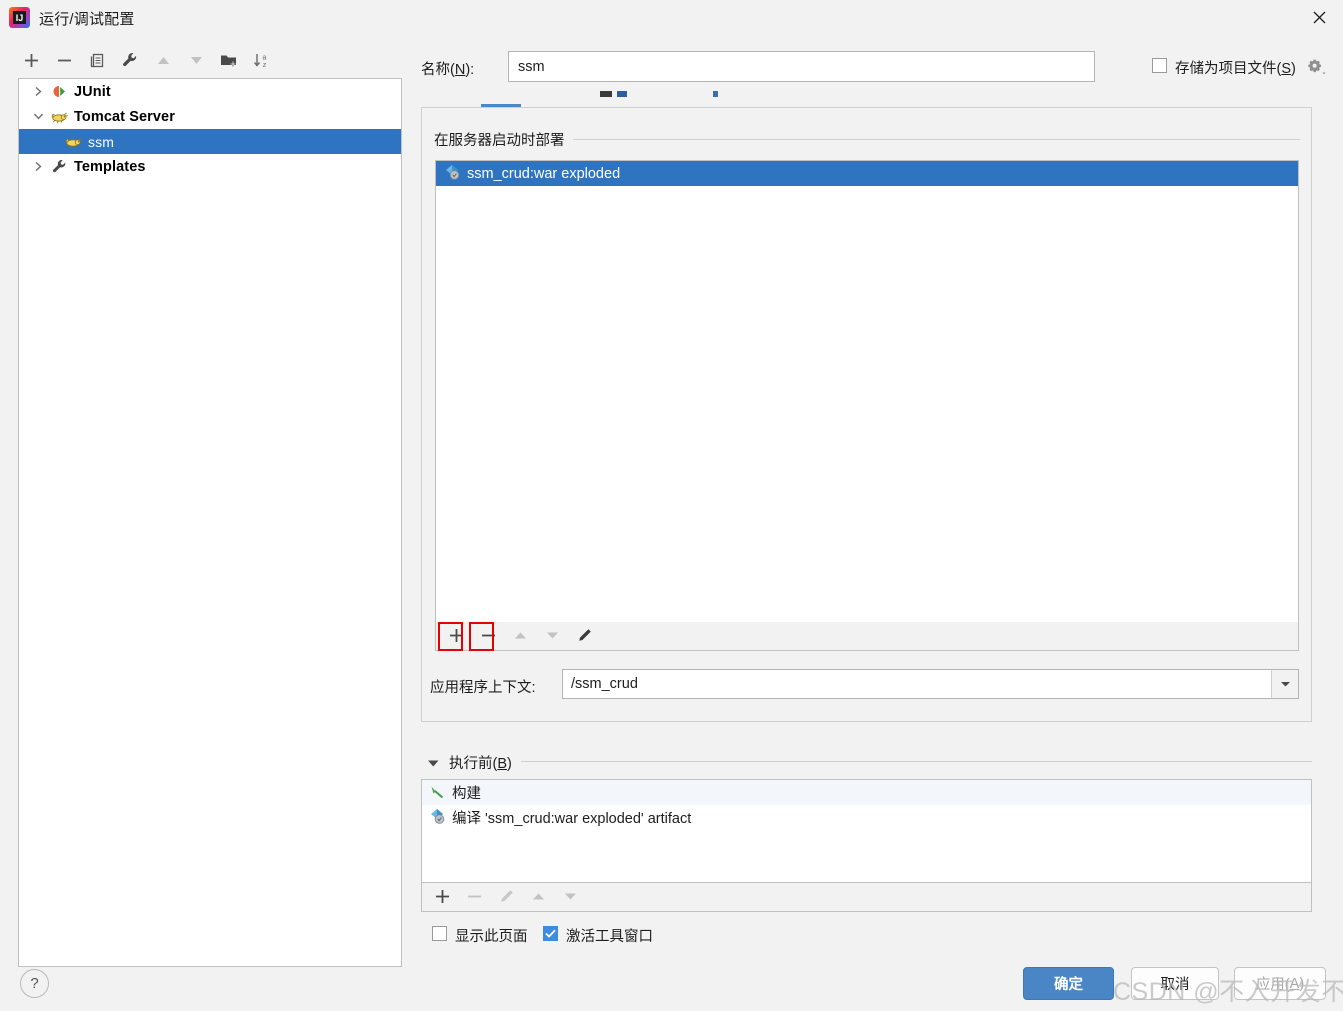 Image resolution: width=1343 pixels, height=1011 pixels. Describe the element at coordinates (124, 116) in the screenshot. I see `tree-item-label: Tomcat Server` at that location.